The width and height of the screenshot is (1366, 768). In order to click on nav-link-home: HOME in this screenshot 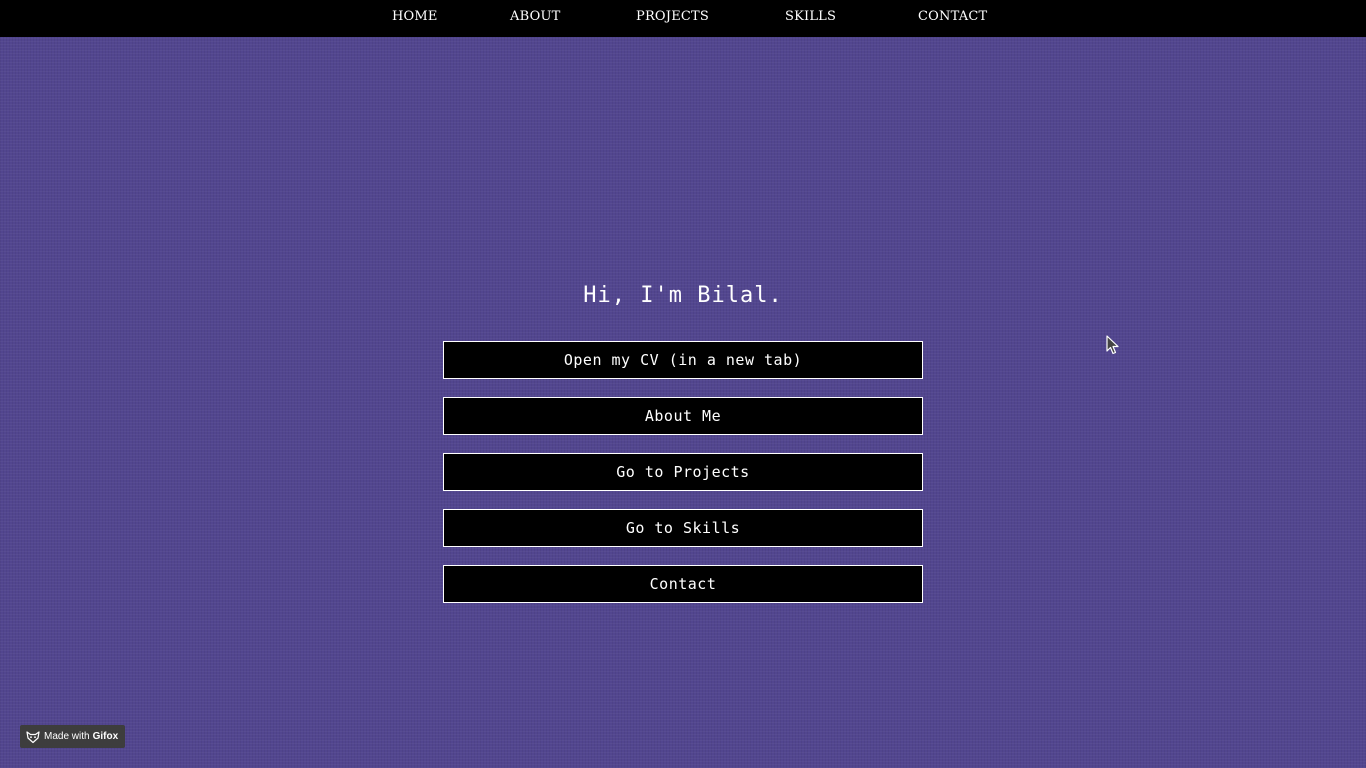, I will do `click(415, 17)`.